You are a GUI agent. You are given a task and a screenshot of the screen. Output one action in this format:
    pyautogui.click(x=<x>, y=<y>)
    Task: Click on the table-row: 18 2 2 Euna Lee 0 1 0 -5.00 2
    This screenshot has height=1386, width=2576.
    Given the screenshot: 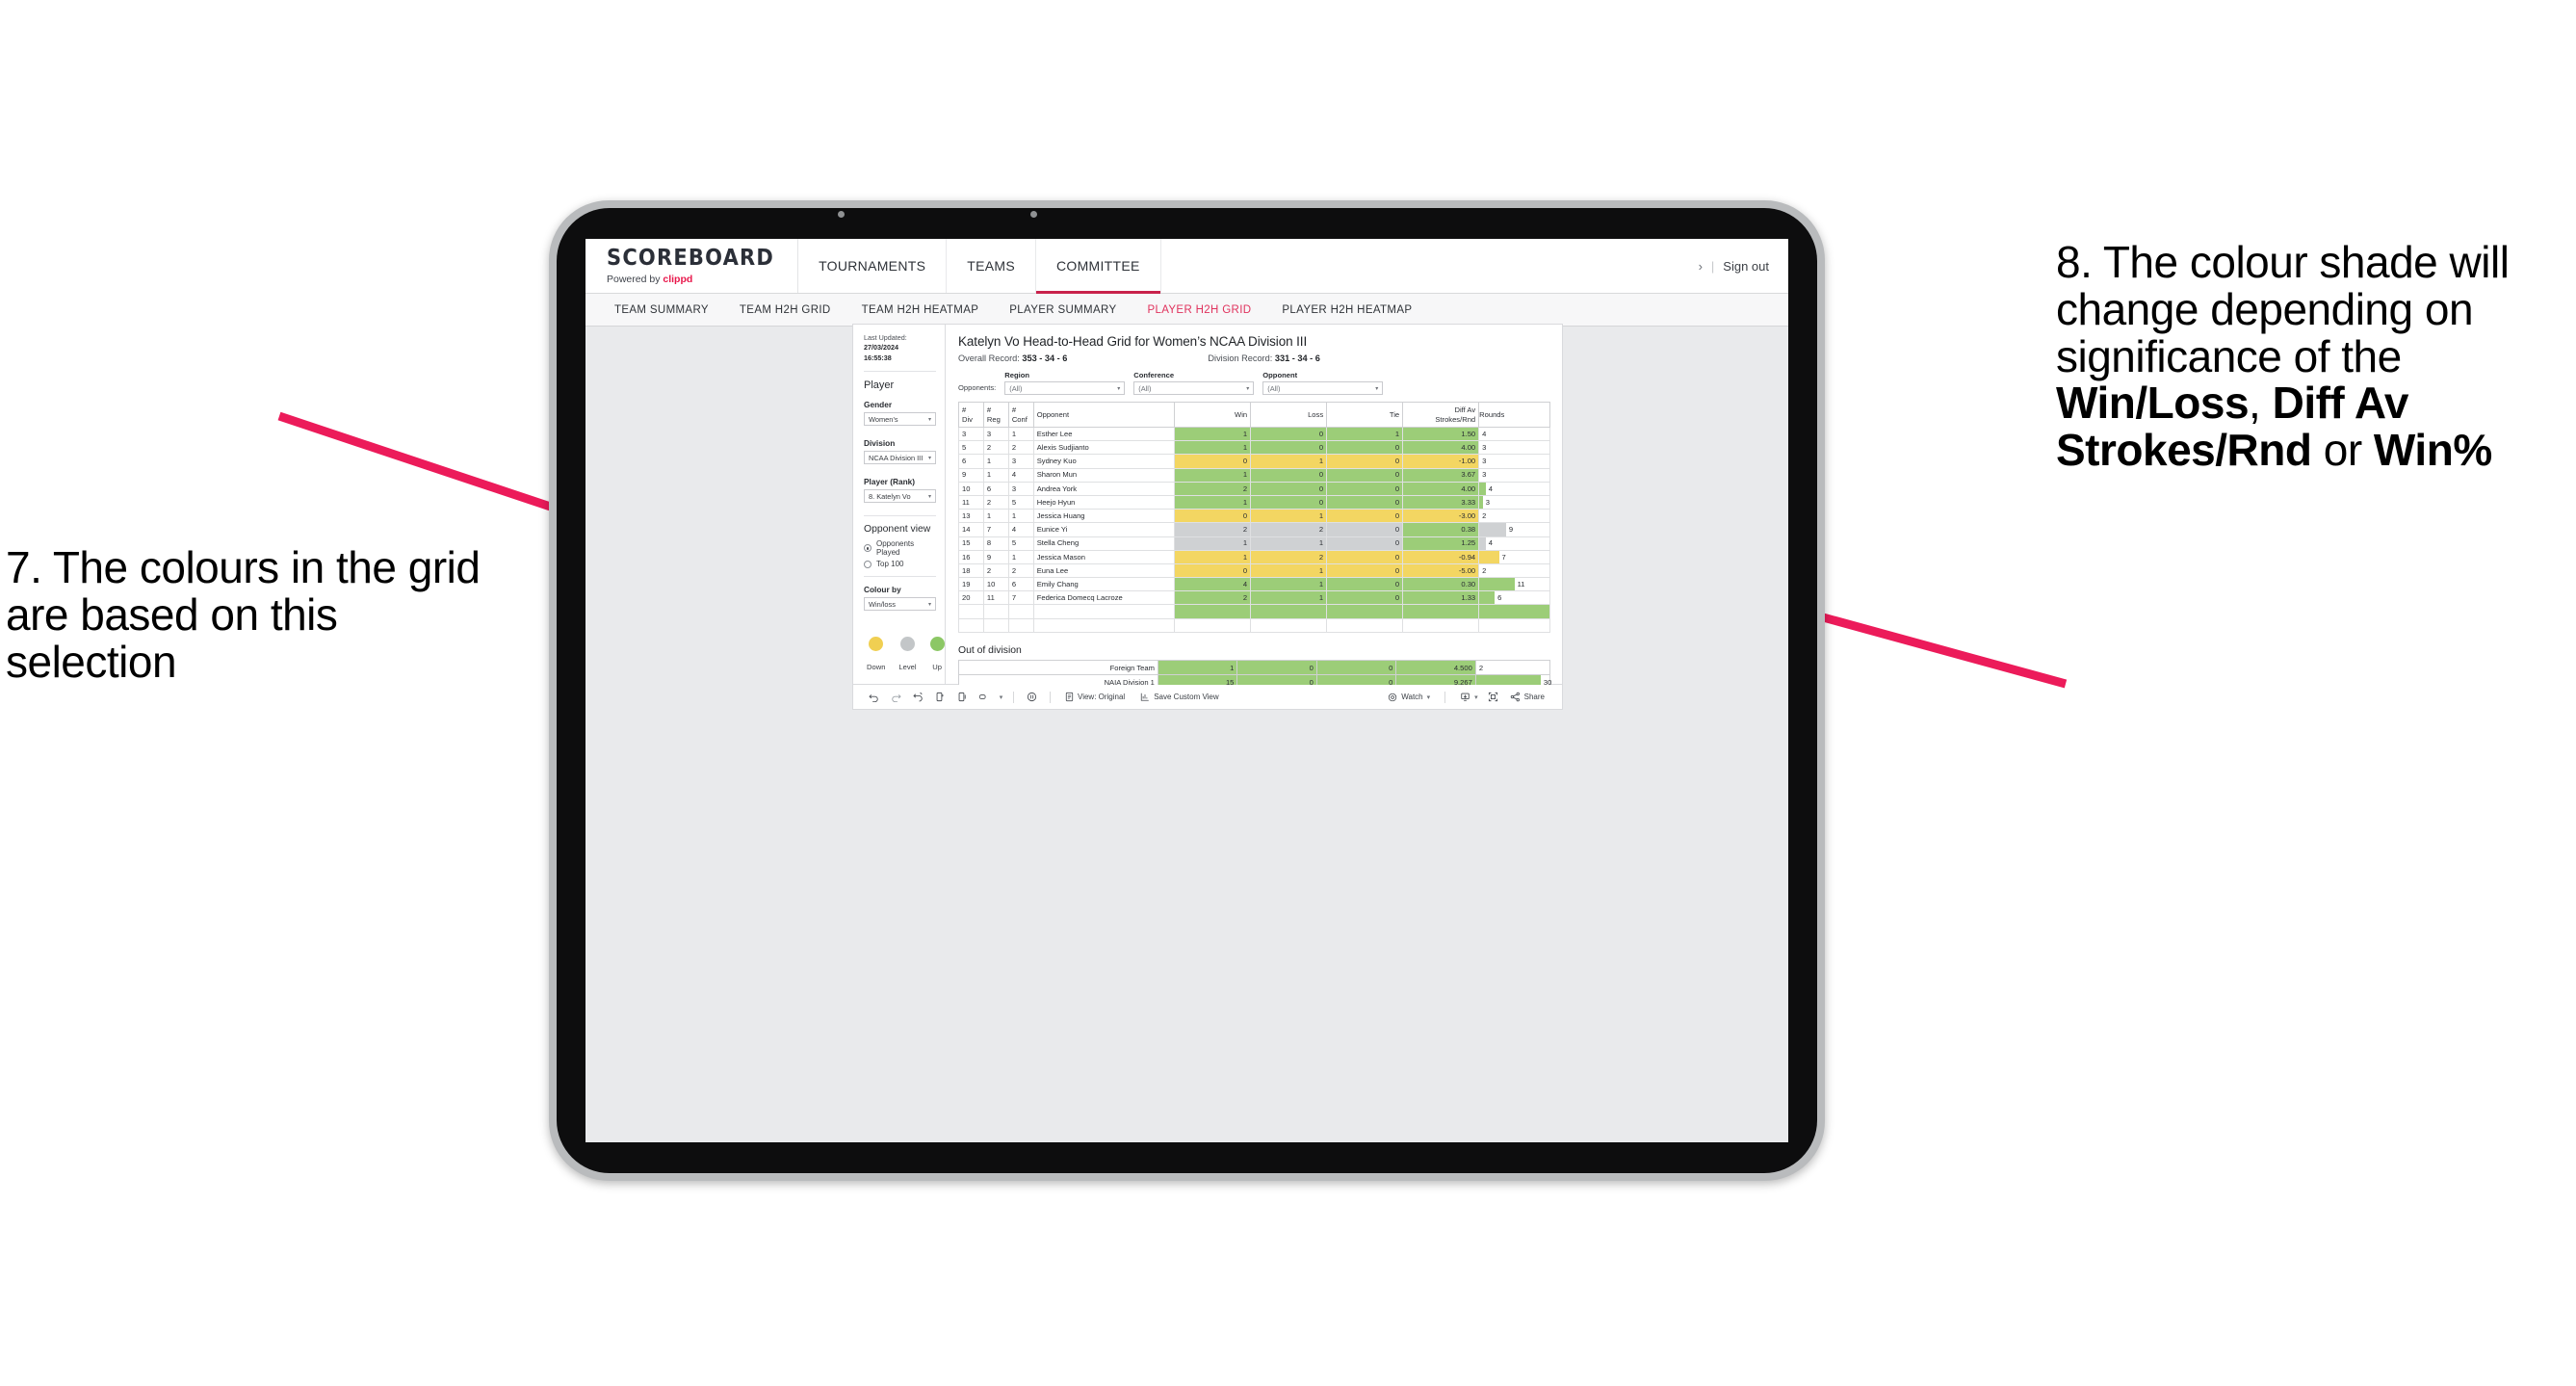 What is the action you would take?
    pyautogui.click(x=1254, y=570)
    